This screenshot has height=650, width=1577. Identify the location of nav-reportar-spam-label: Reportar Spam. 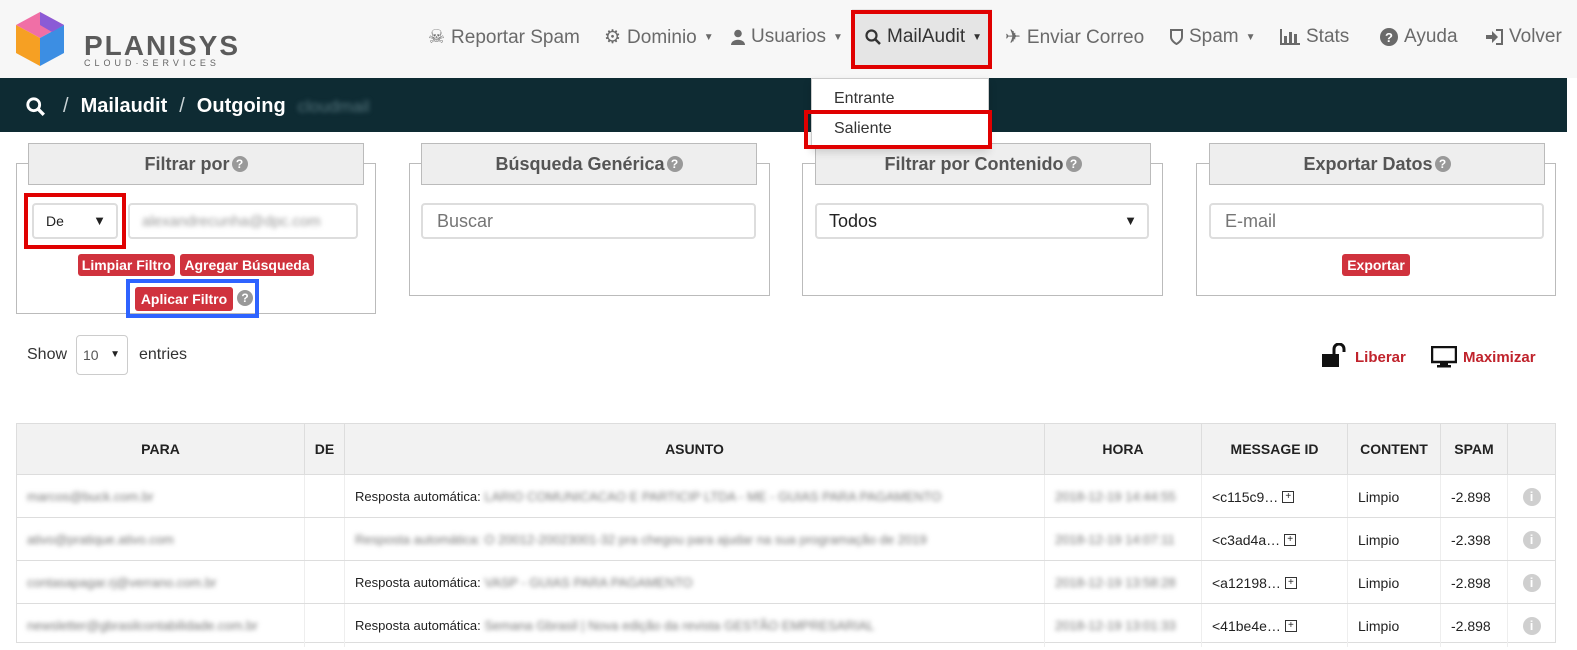
(515, 37).